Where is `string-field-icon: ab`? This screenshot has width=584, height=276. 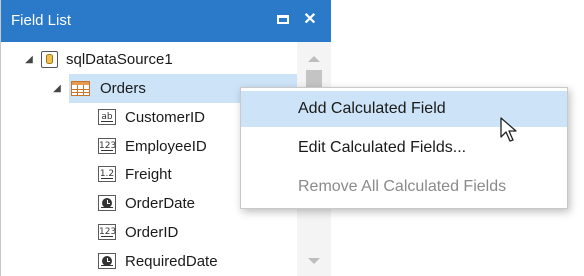 string-field-icon: ab is located at coordinates (107, 117).